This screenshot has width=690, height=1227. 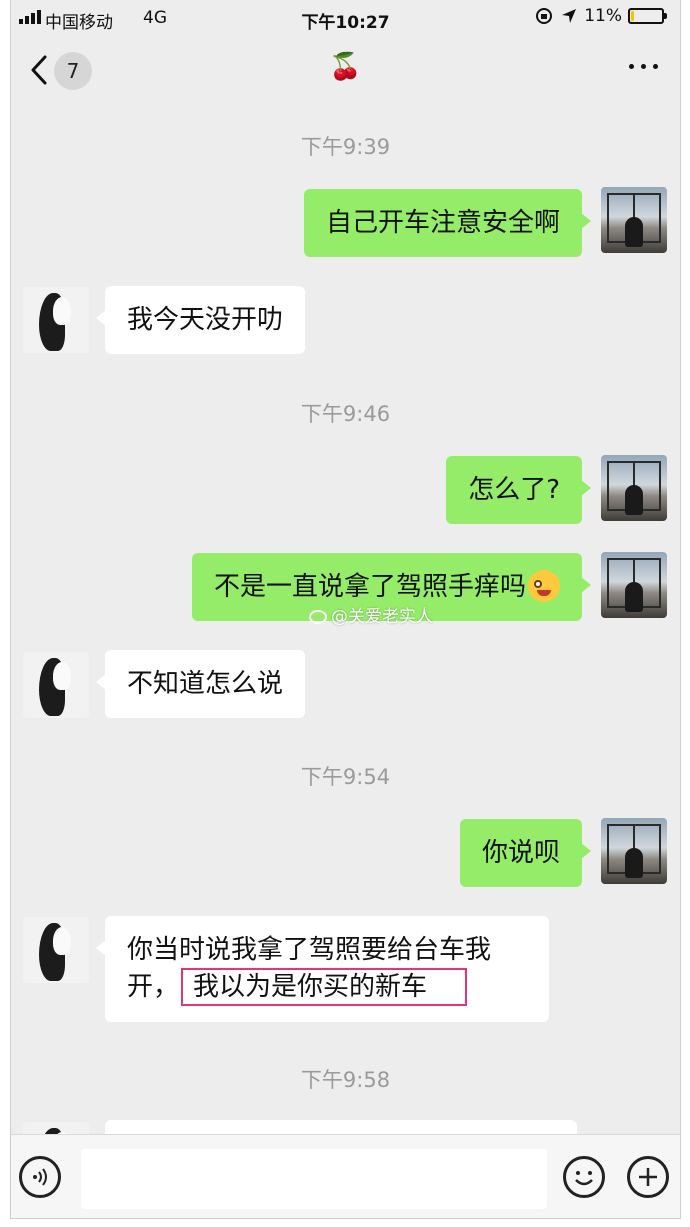 I want to click on plus-icon, so click(x=648, y=1177).